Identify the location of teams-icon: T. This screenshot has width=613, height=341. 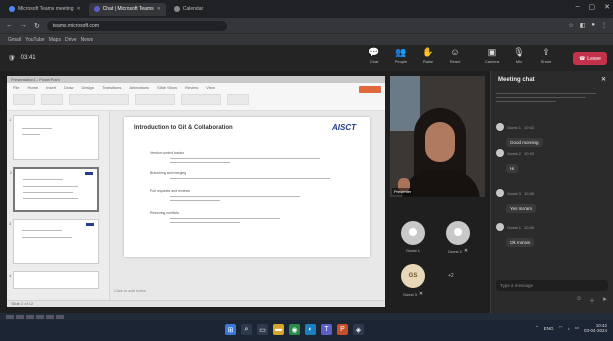
(326, 329).